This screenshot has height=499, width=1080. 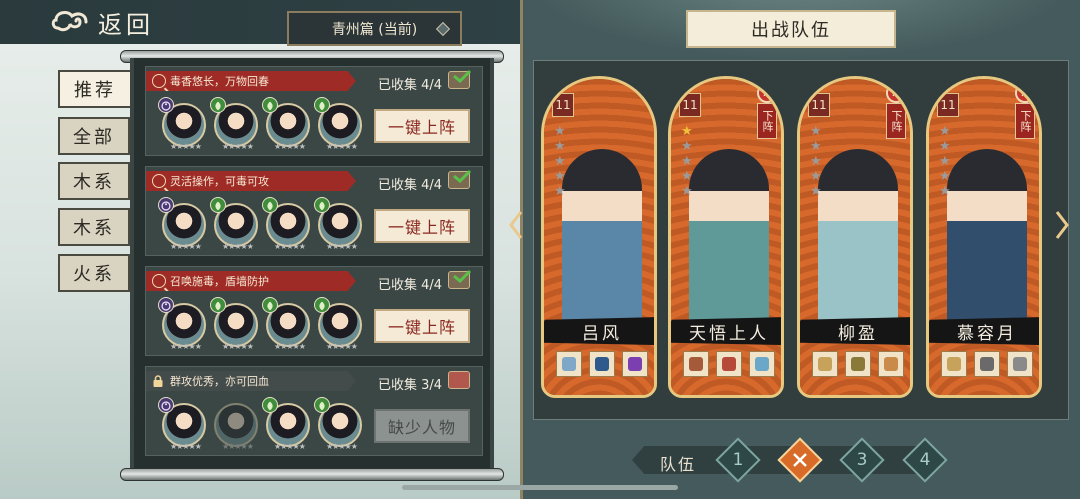 I want to click on lineup-card: 毒香悠长，万物回春 已收集 4/4 ★★★★★ ★★★★★ ★★★★★ ★★★★★ 一键上阵, so click(x=314, y=111).